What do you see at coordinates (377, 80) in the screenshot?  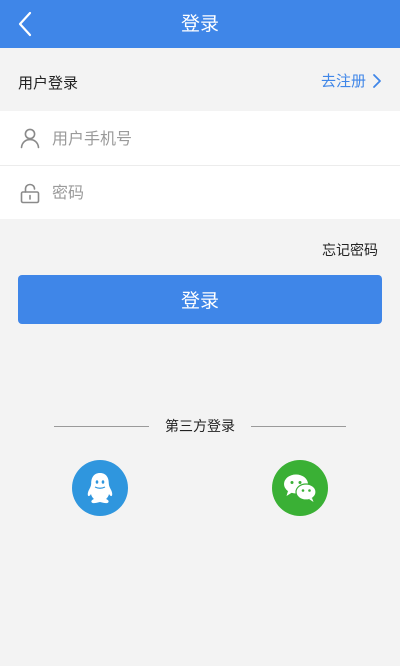 I see `chevron-right-icon` at bounding box center [377, 80].